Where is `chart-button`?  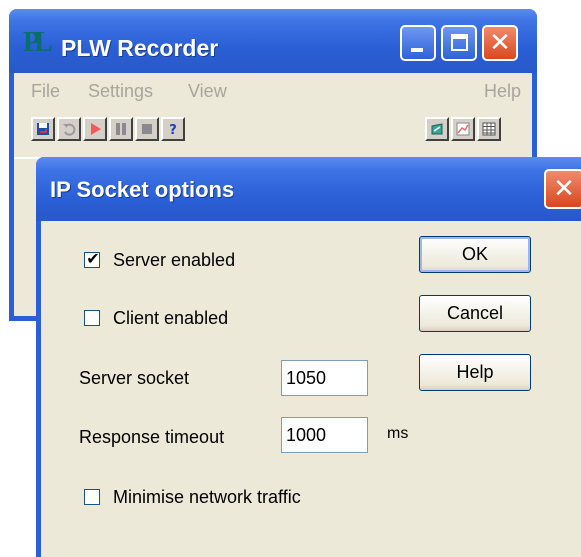 chart-button is located at coordinates (463, 129).